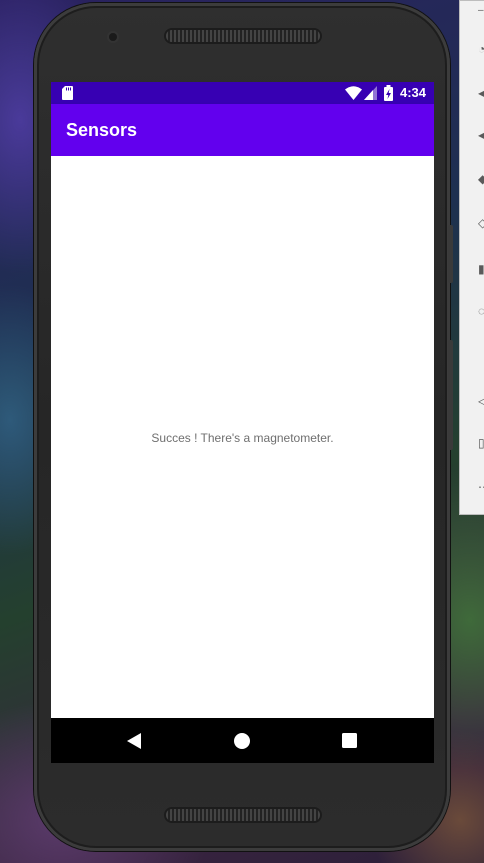 Image resolution: width=484 pixels, height=863 pixels. Describe the element at coordinates (67, 93) in the screenshot. I see `sd-card-icon` at that location.